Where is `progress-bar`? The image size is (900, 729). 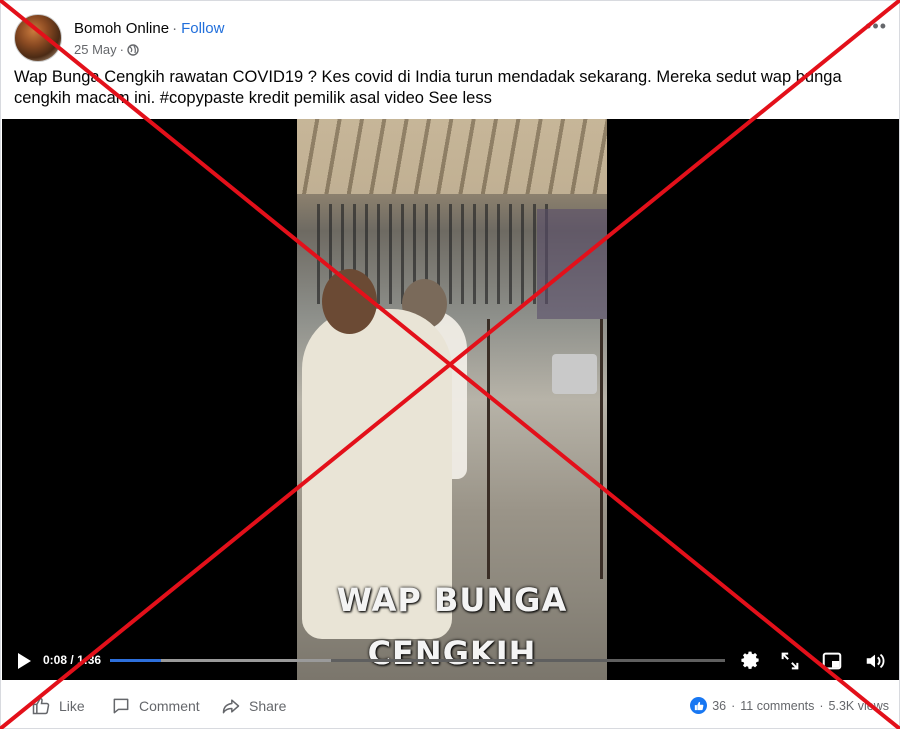 progress-bar is located at coordinates (417, 660).